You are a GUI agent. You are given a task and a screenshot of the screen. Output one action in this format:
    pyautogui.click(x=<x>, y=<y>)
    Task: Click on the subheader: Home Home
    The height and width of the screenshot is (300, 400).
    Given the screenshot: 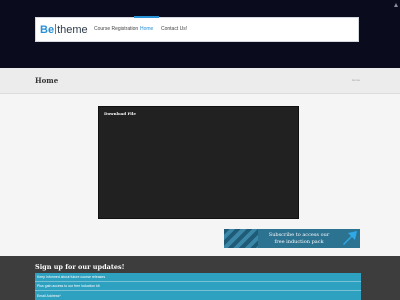 What is the action you would take?
    pyautogui.click(x=200, y=81)
    